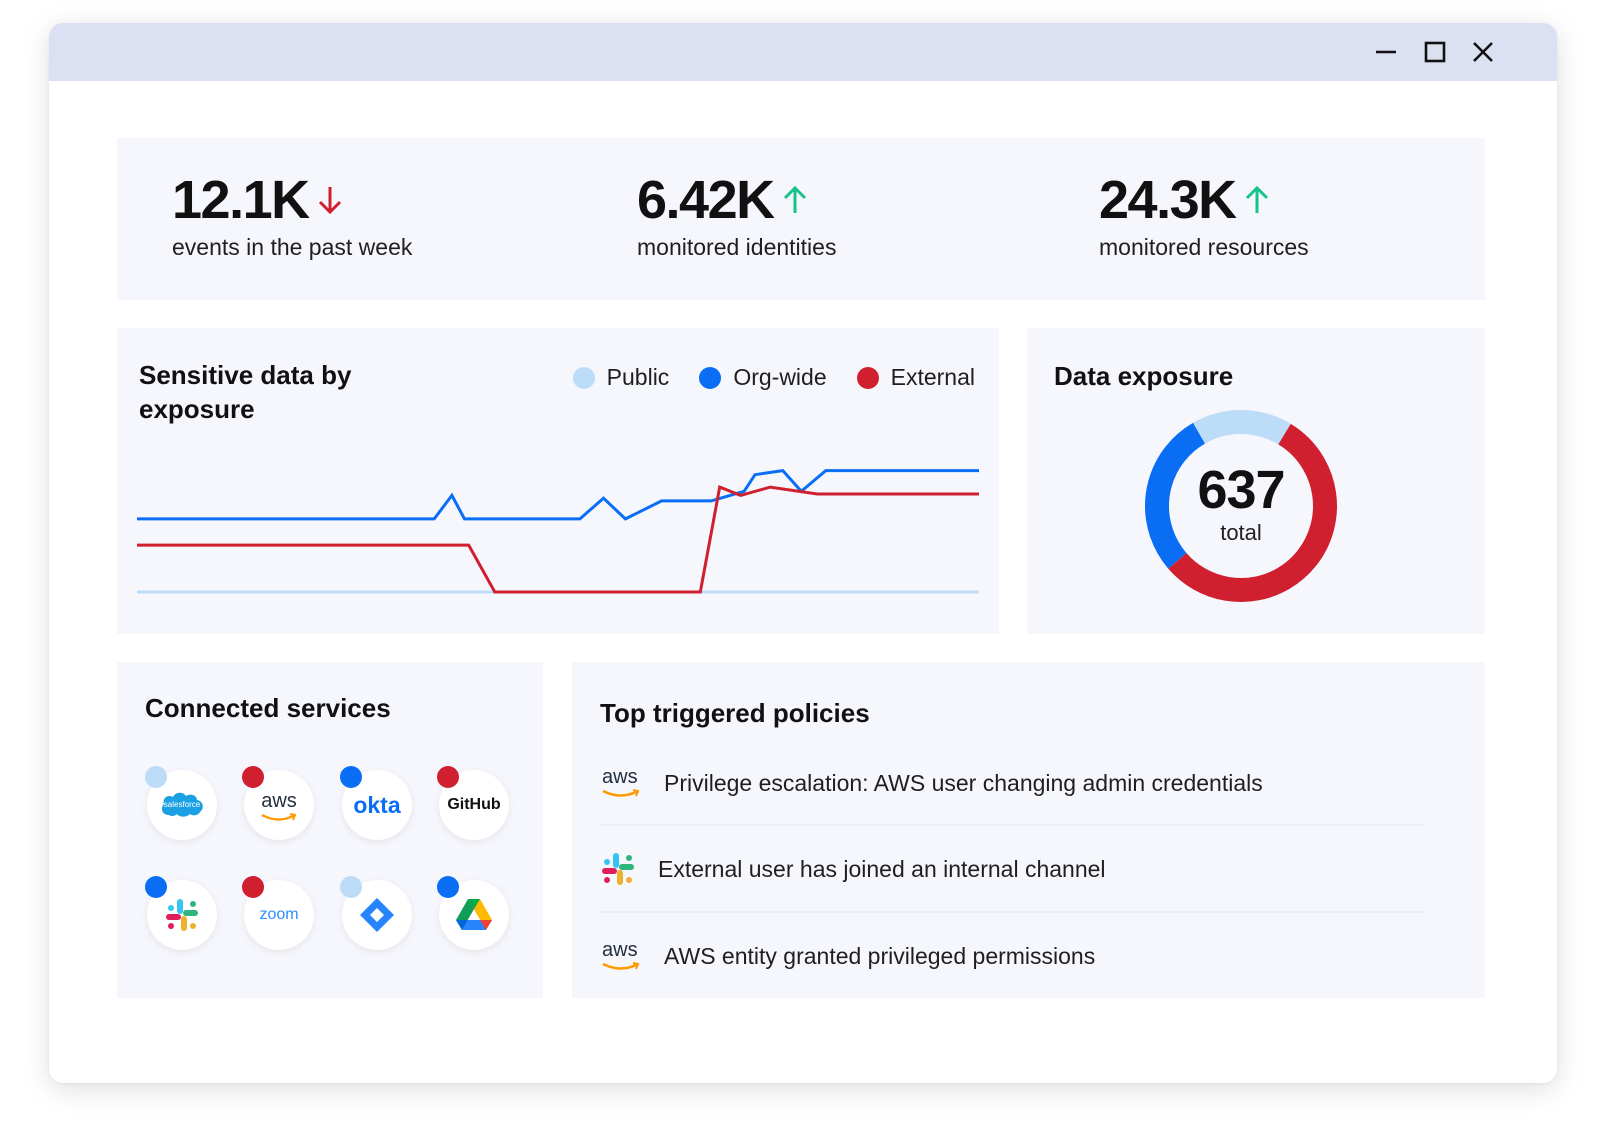  What do you see at coordinates (558, 539) in the screenshot?
I see `series-line-external` at bounding box center [558, 539].